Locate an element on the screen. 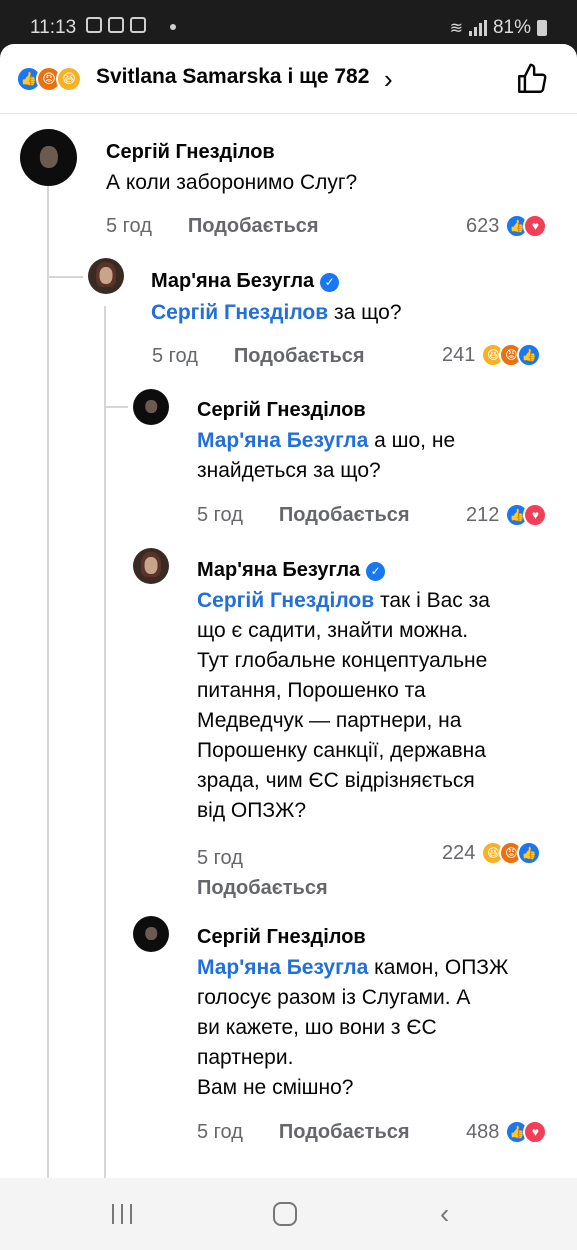  reactions-header: 👍 😡 😆 Svitlana Samarska і ще 782 › is located at coordinates (288, 79).